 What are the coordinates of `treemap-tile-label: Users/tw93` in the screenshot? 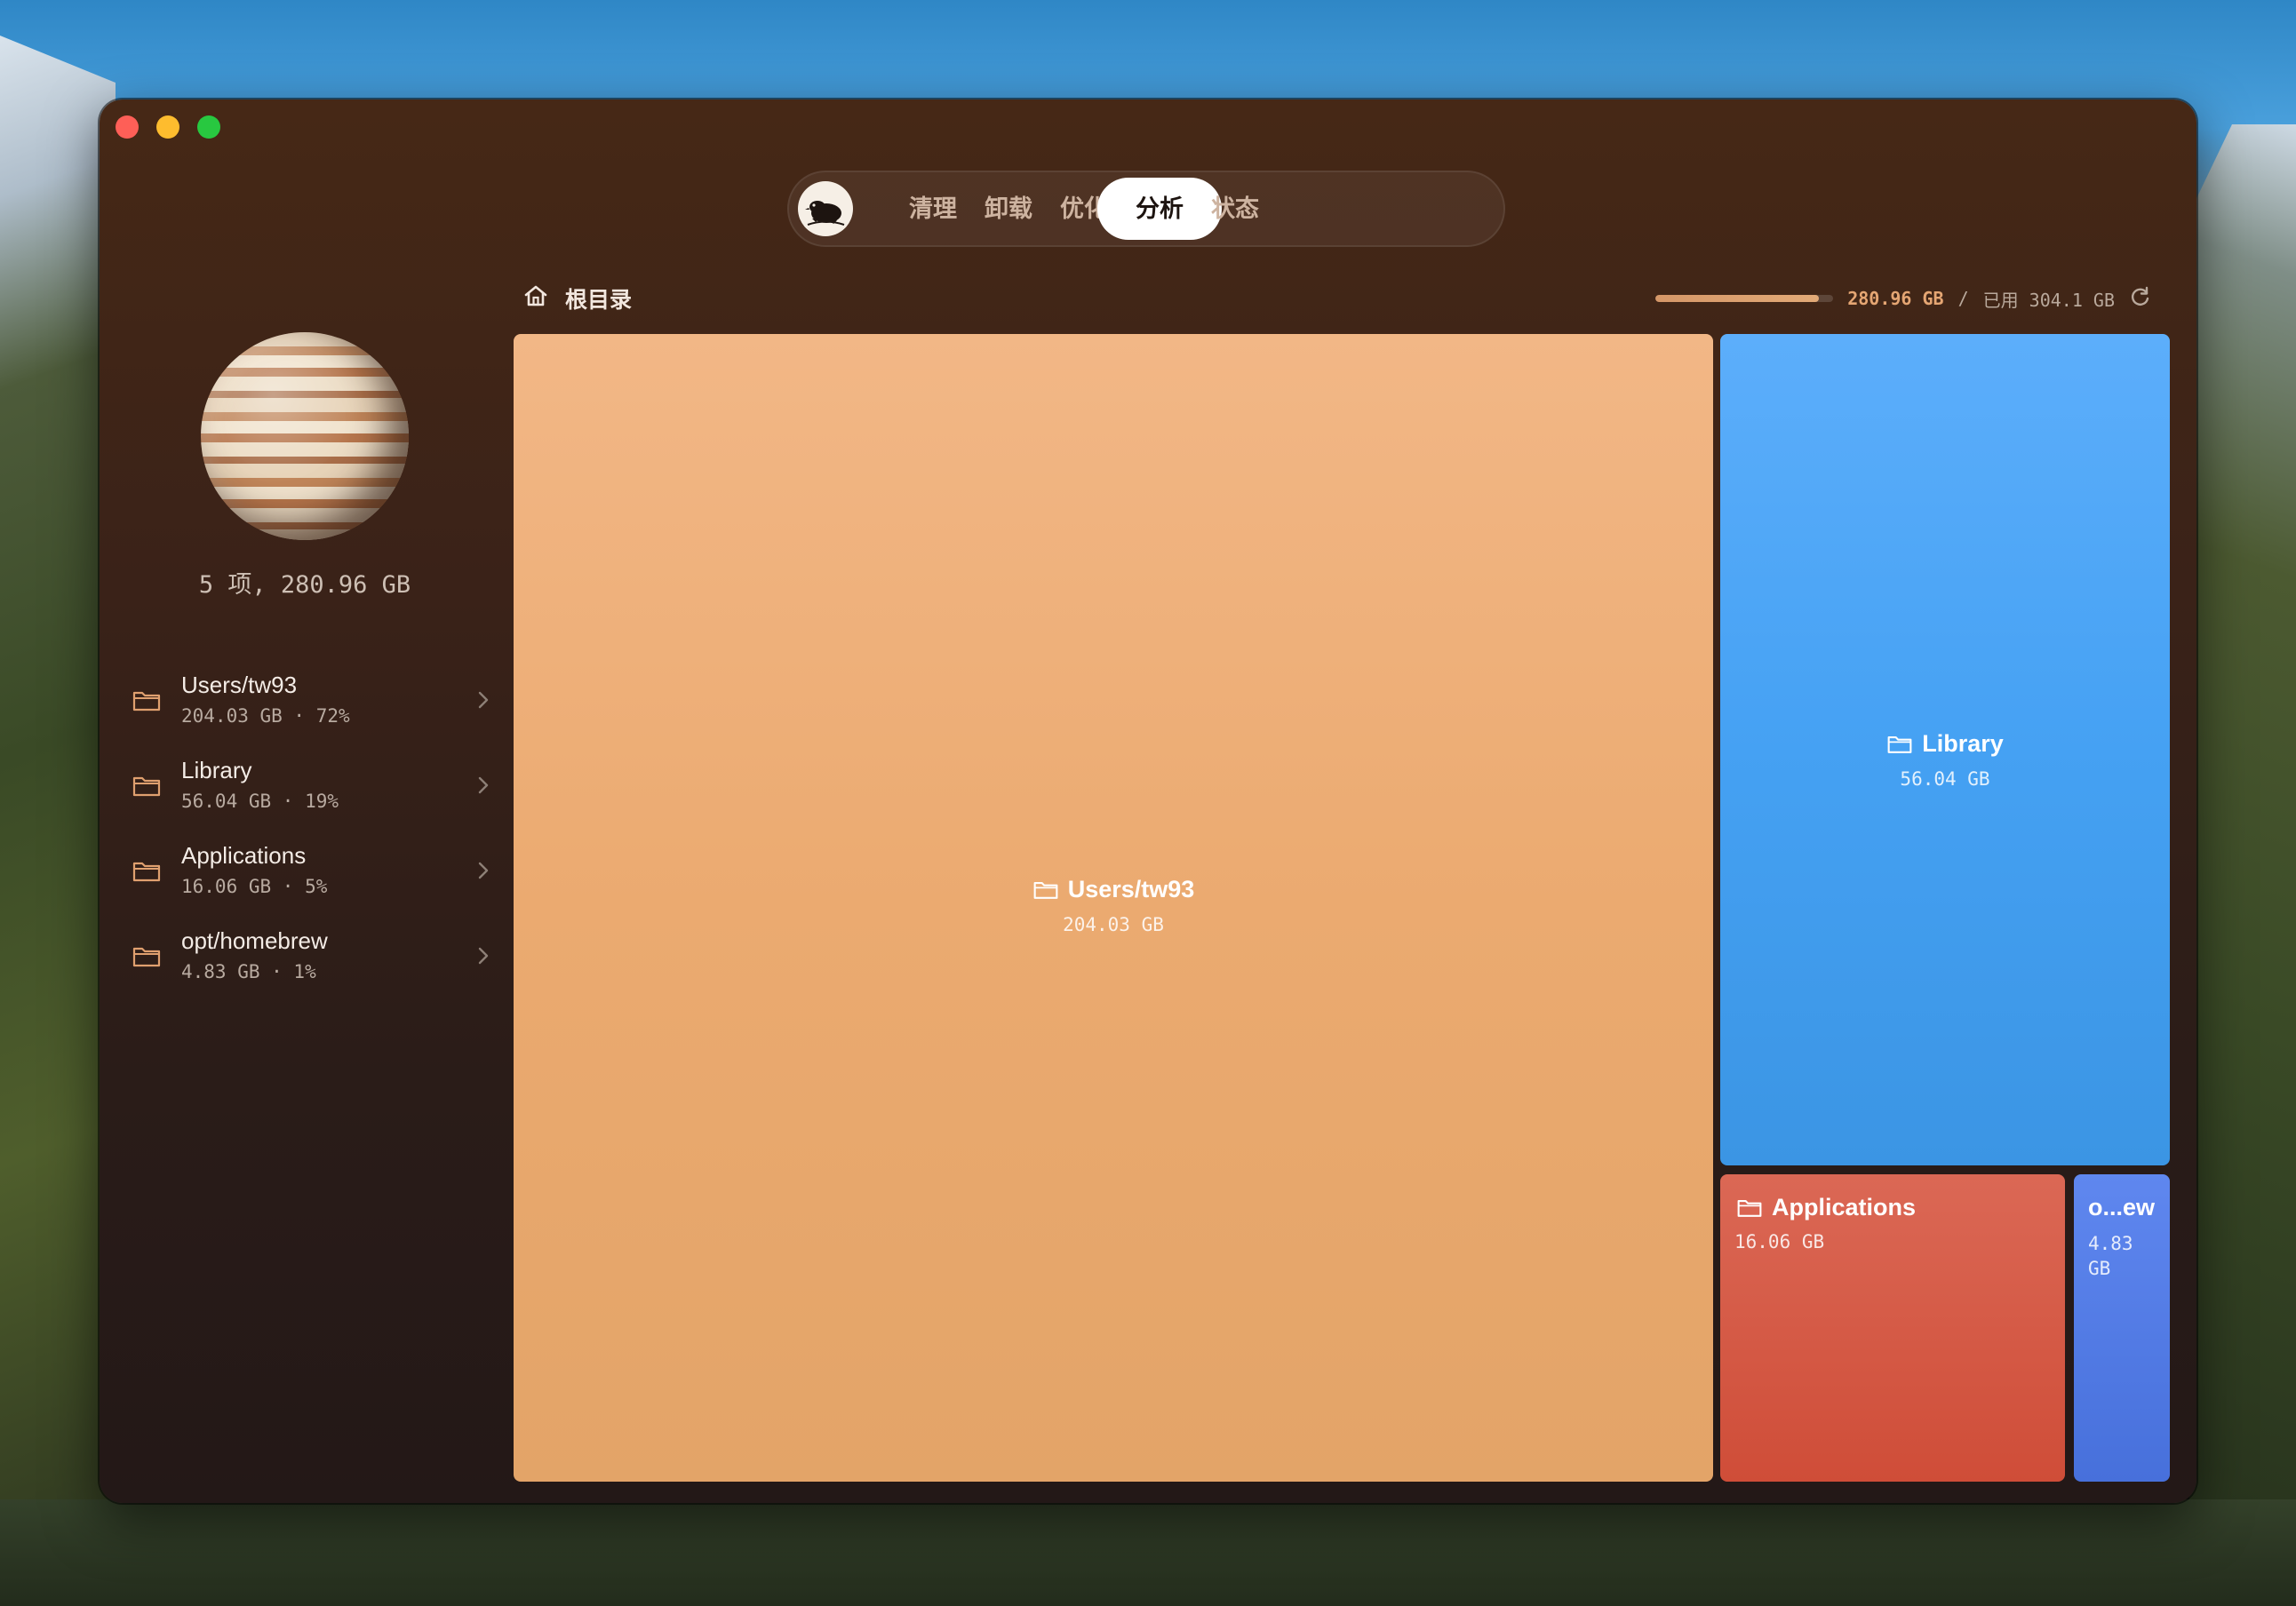 It's located at (1114, 890).